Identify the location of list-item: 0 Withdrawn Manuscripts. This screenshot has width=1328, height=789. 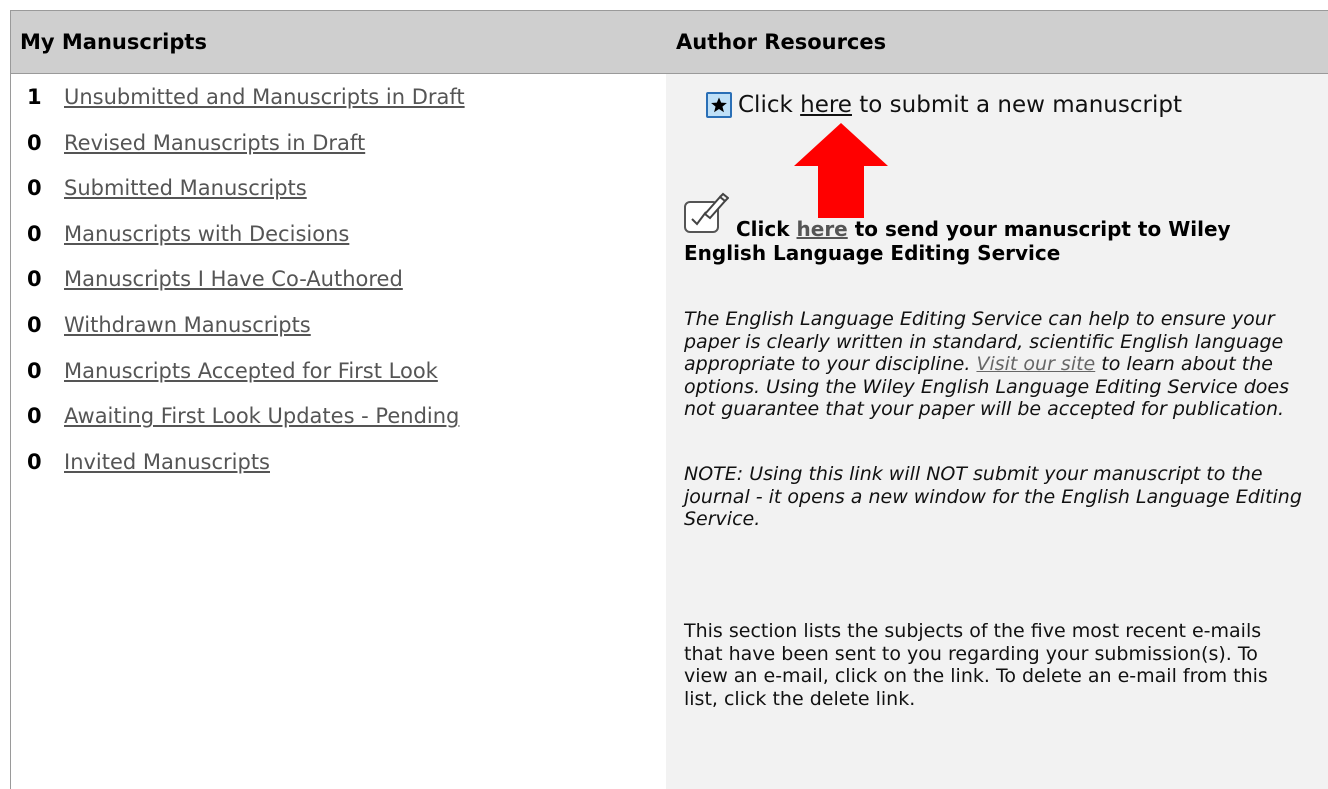
(246, 336).